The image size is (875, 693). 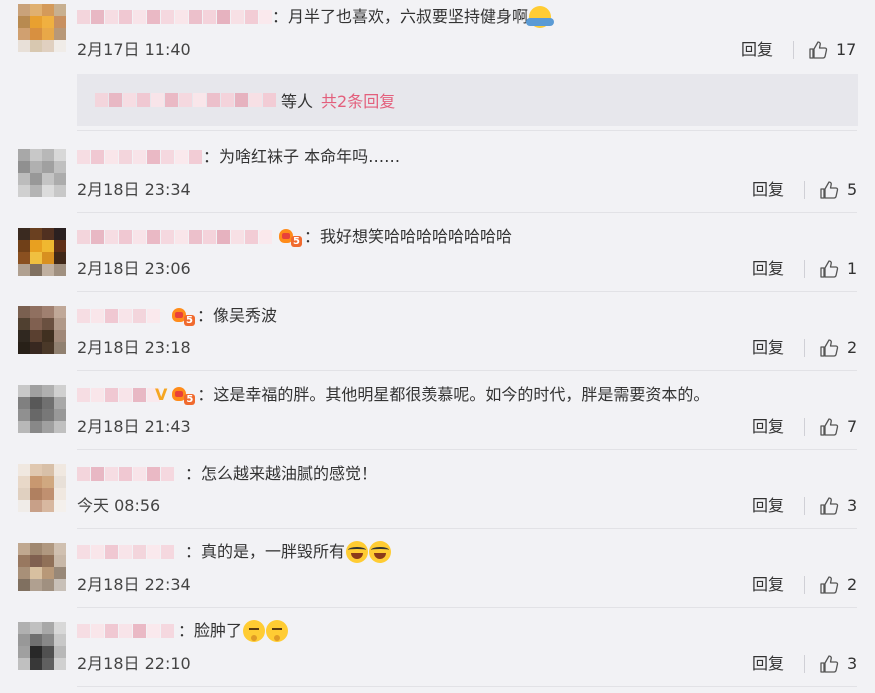 I want to click on comment-text: V 5 ：这是幸福的胖。其他明星都很羡慕呢。如今的时代，胖是需要资本的。, so click(x=432, y=395).